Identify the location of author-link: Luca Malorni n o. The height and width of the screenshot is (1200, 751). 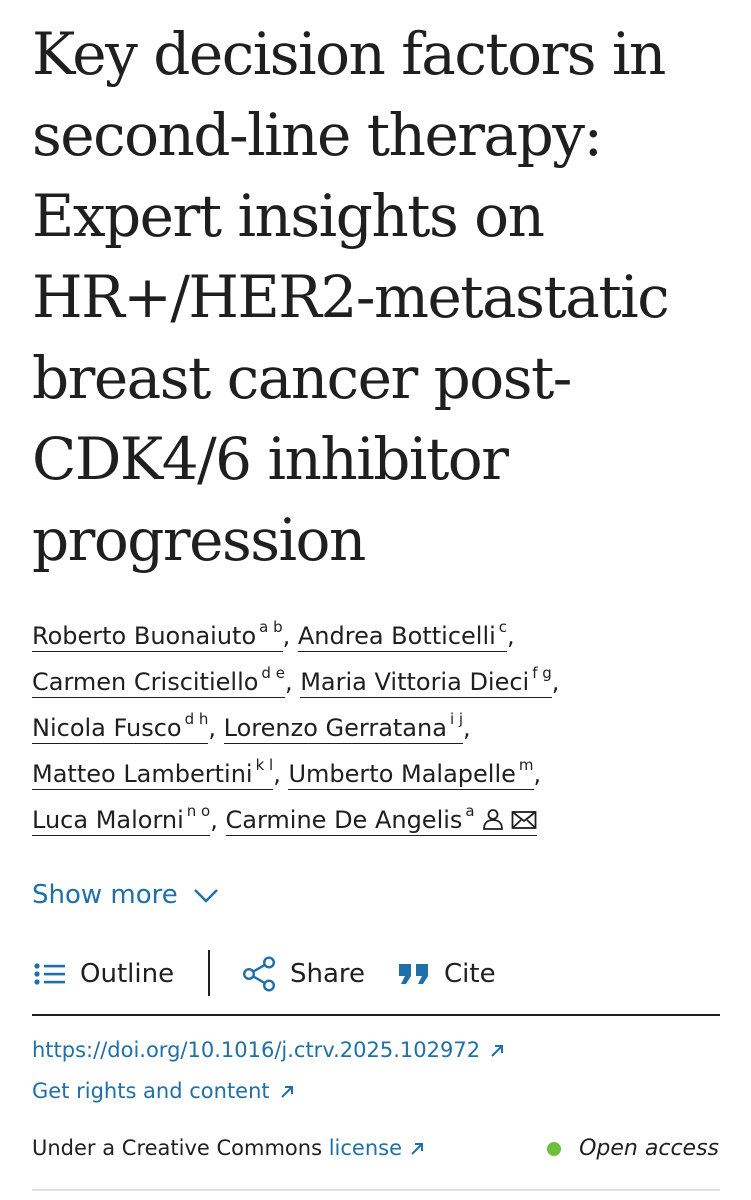
(121, 816).